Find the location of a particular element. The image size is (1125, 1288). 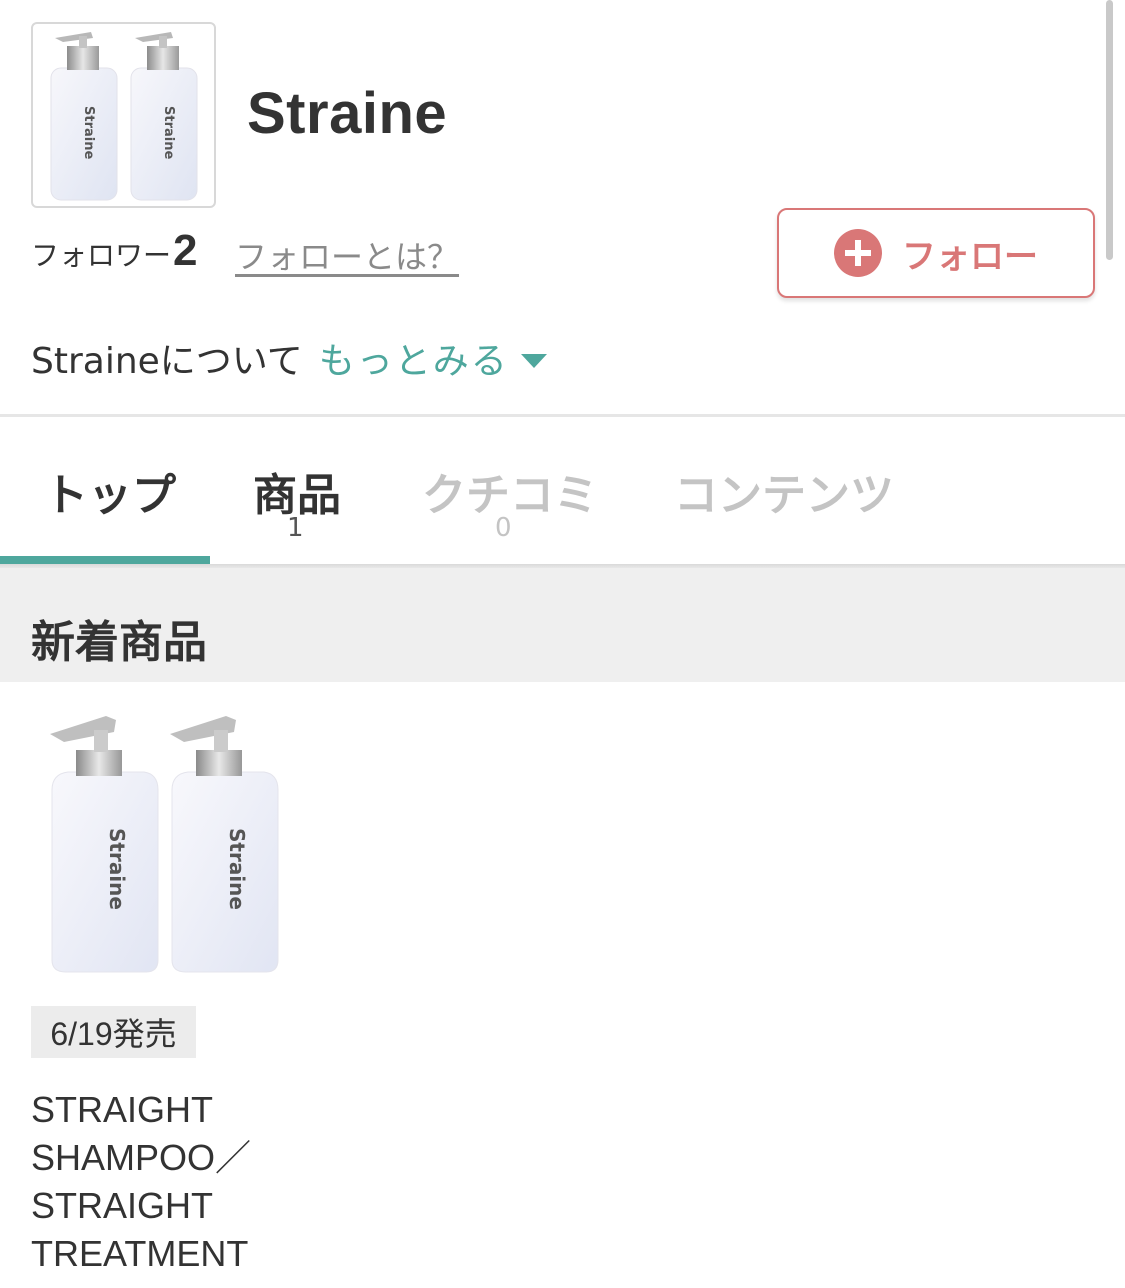

tab-contents: コンテンツ is located at coordinates (780, 492).